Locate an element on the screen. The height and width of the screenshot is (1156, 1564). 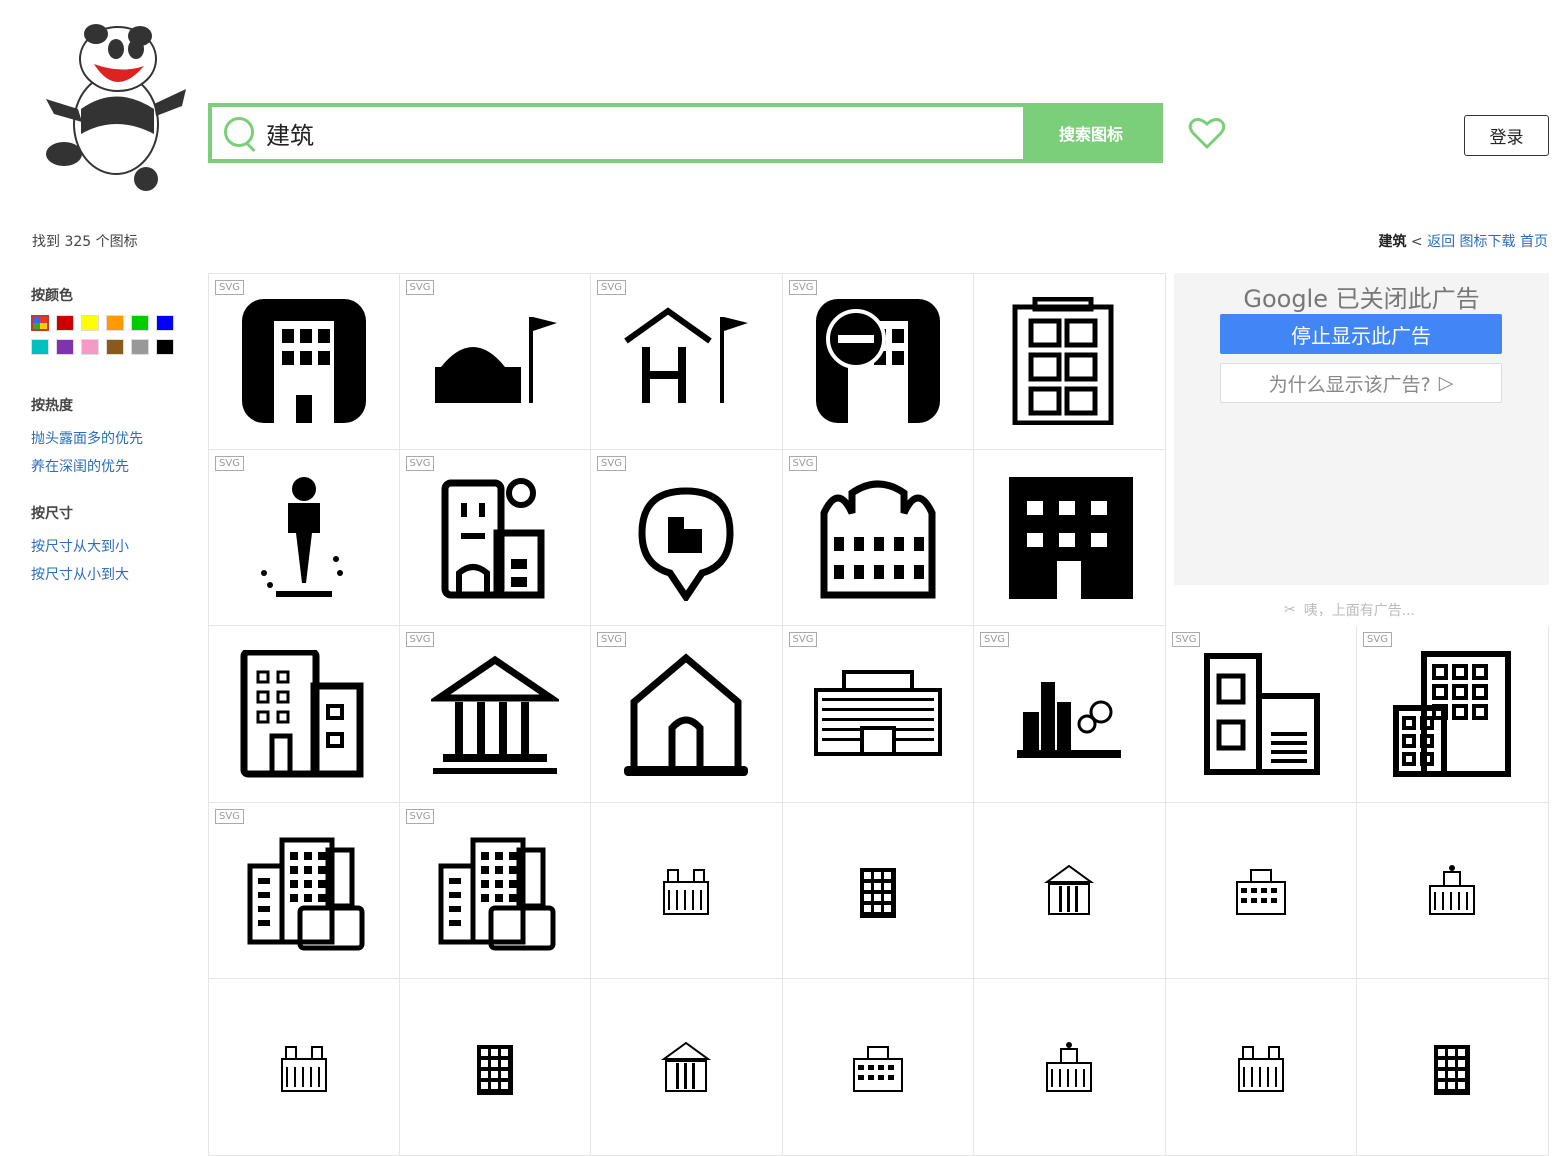
dome-flag-icon is located at coordinates (495, 360).